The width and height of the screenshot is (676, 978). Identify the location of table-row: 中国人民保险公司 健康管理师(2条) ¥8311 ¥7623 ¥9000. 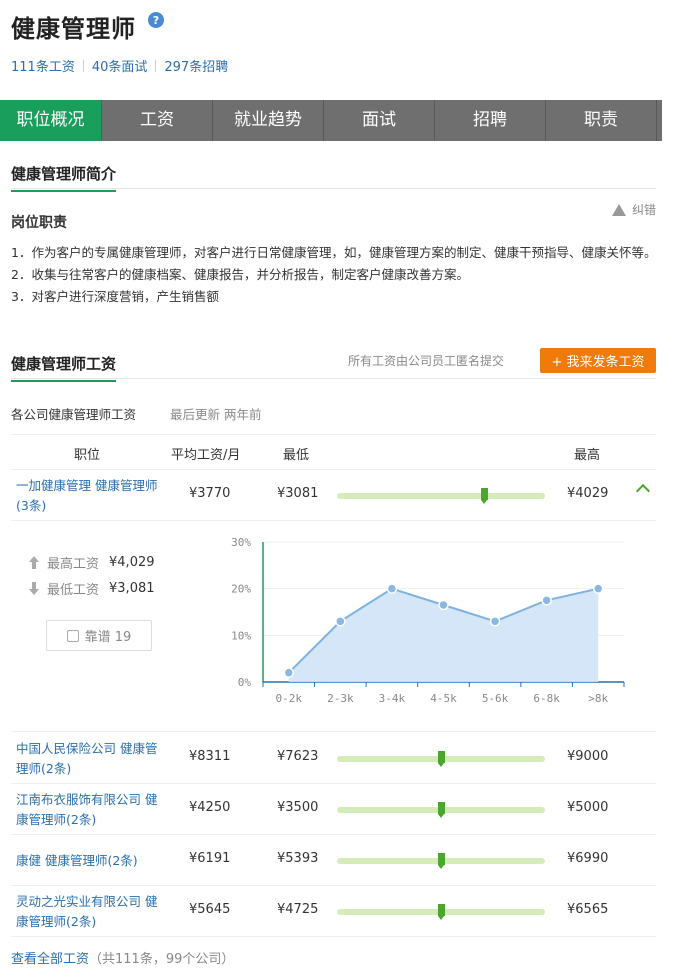
(333, 758).